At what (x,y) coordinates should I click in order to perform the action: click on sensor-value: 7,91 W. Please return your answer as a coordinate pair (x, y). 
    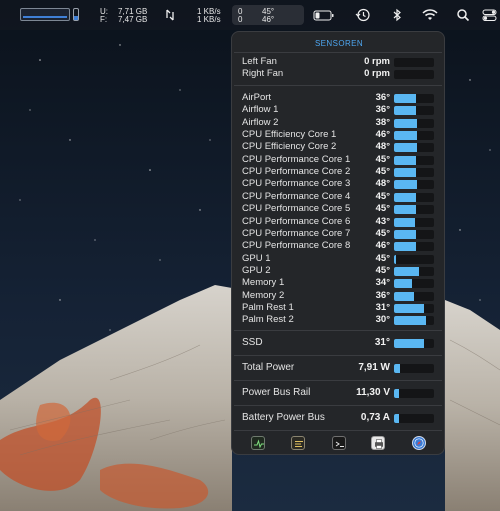
    Looking at the image, I should click on (374, 367).